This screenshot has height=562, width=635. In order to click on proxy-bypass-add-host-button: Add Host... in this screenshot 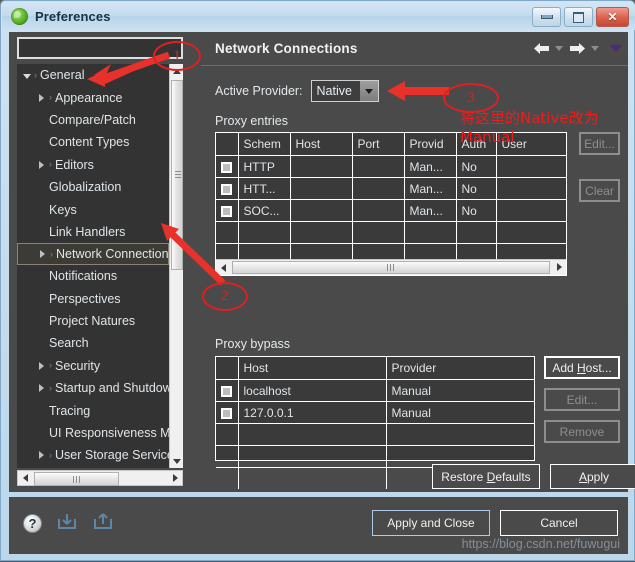, I will do `click(582, 367)`.